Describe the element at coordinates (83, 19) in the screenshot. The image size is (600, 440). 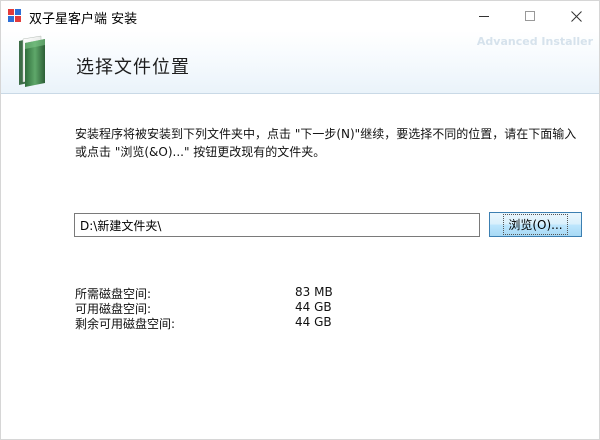
I see `window-title: 双子星客户端 安装` at that location.